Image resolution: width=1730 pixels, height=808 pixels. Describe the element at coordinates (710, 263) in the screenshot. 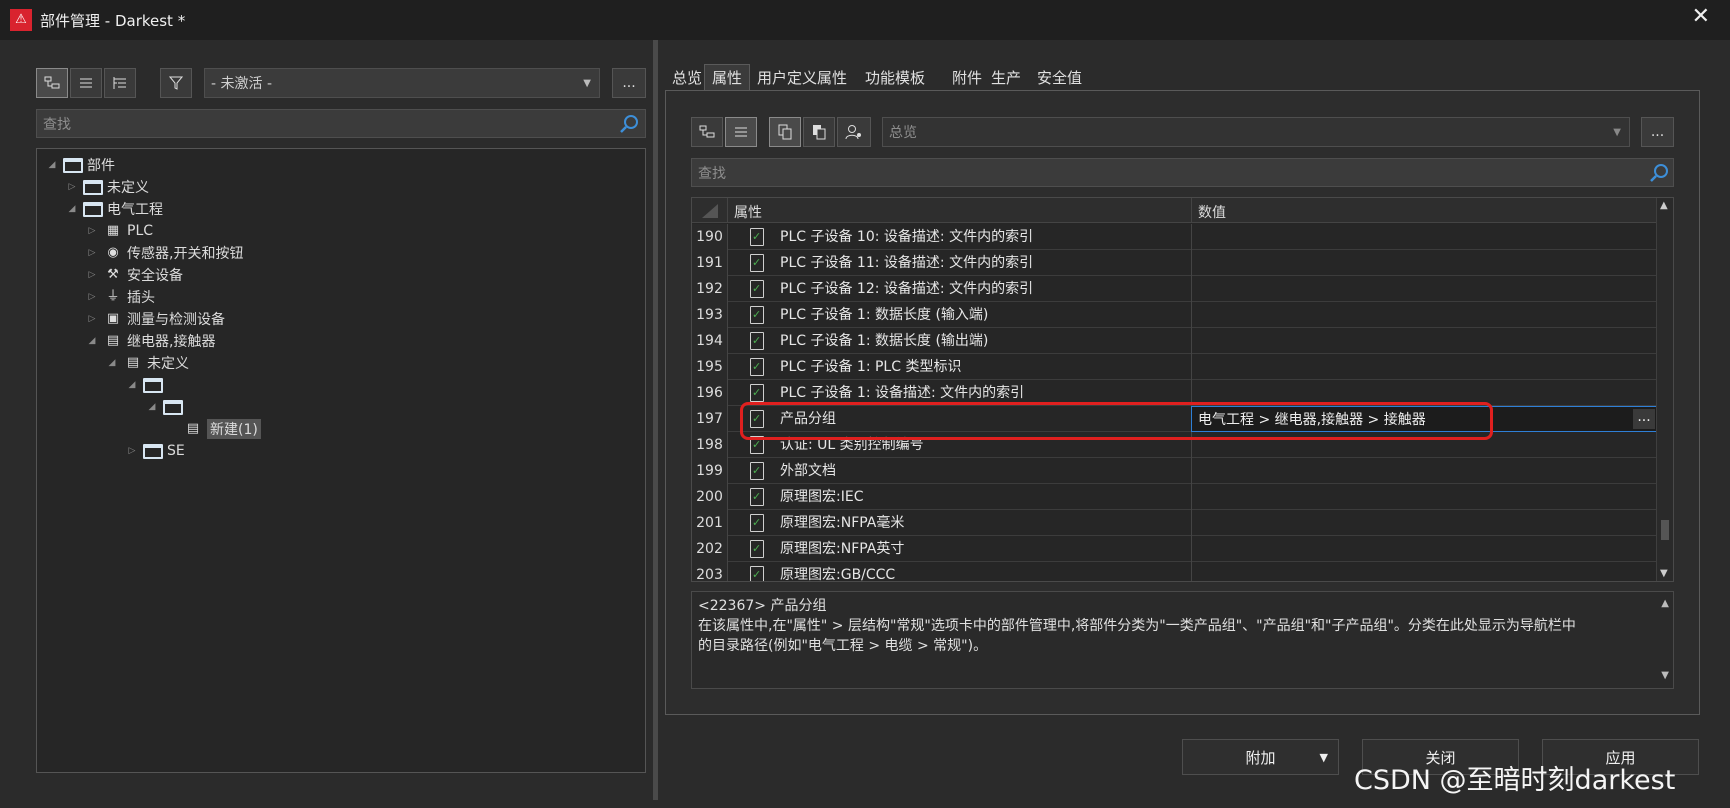

I see `row-number: 191` at that location.